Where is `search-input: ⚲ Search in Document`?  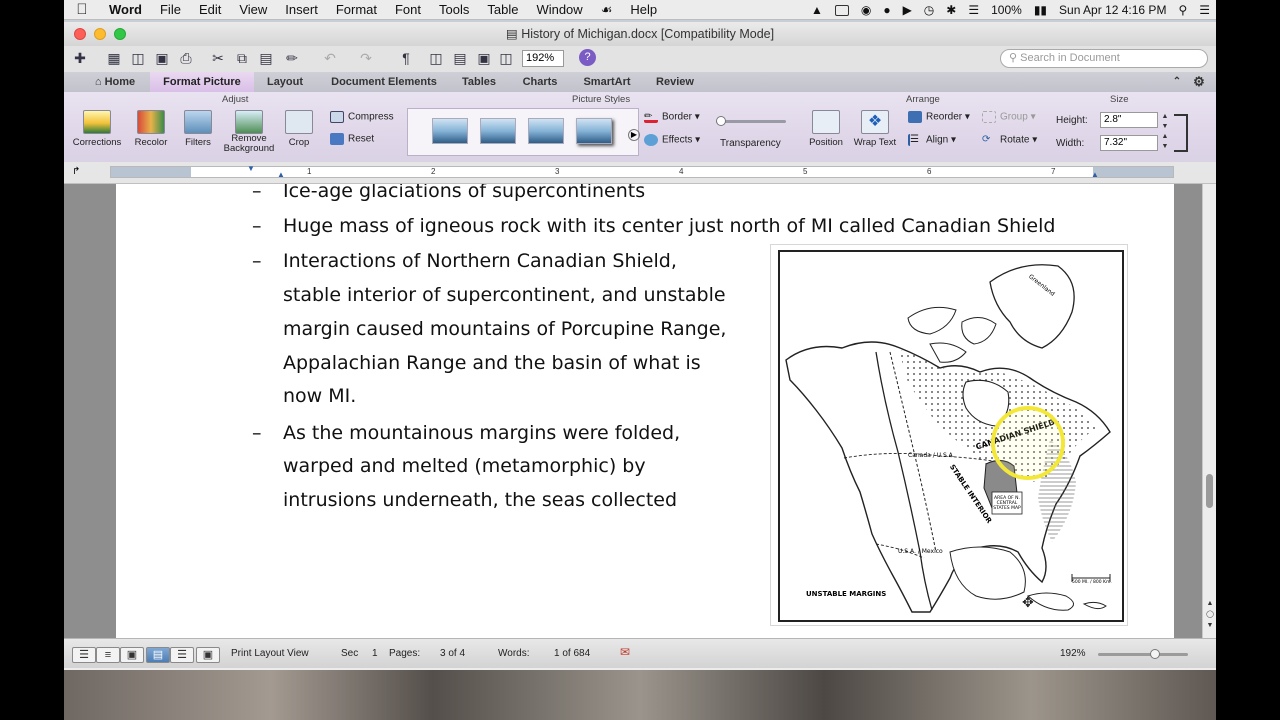
search-input: ⚲ Search in Document is located at coordinates (1104, 58).